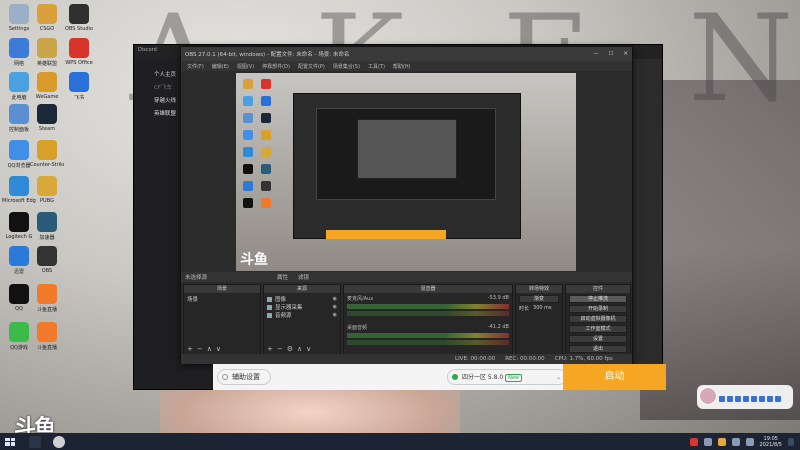 Image resolution: width=800 pixels, height=450 pixels. Describe the element at coordinates (79, 18) in the screenshot. I see `desktop-icon-obs: OBS Studio` at that location.